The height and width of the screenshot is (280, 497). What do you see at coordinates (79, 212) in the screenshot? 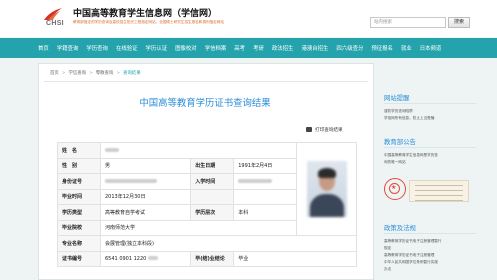
I see `type-label: 学历类型` at bounding box center [79, 212].